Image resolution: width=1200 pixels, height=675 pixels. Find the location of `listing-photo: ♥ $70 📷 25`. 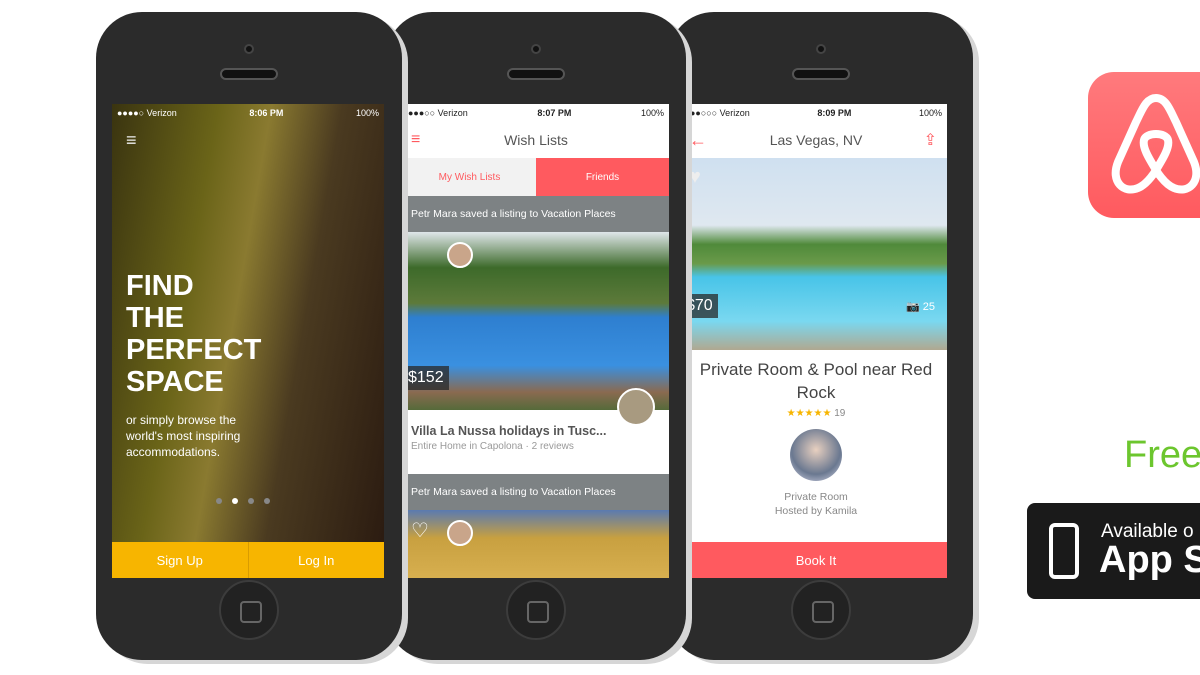

listing-photo: ♥ $70 📷 25 is located at coordinates (816, 254).